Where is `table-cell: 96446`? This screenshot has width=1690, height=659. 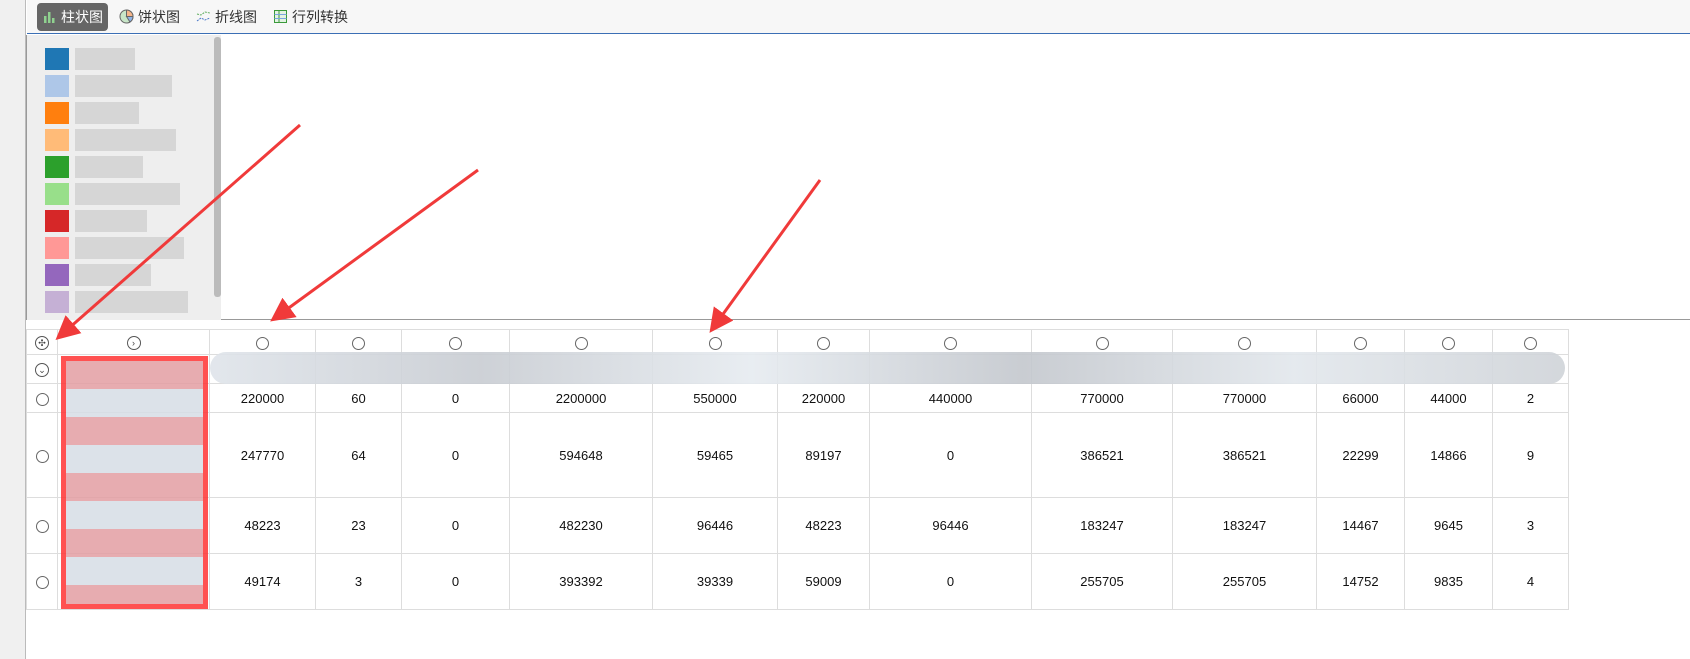
table-cell: 96446 is located at coordinates (950, 525).